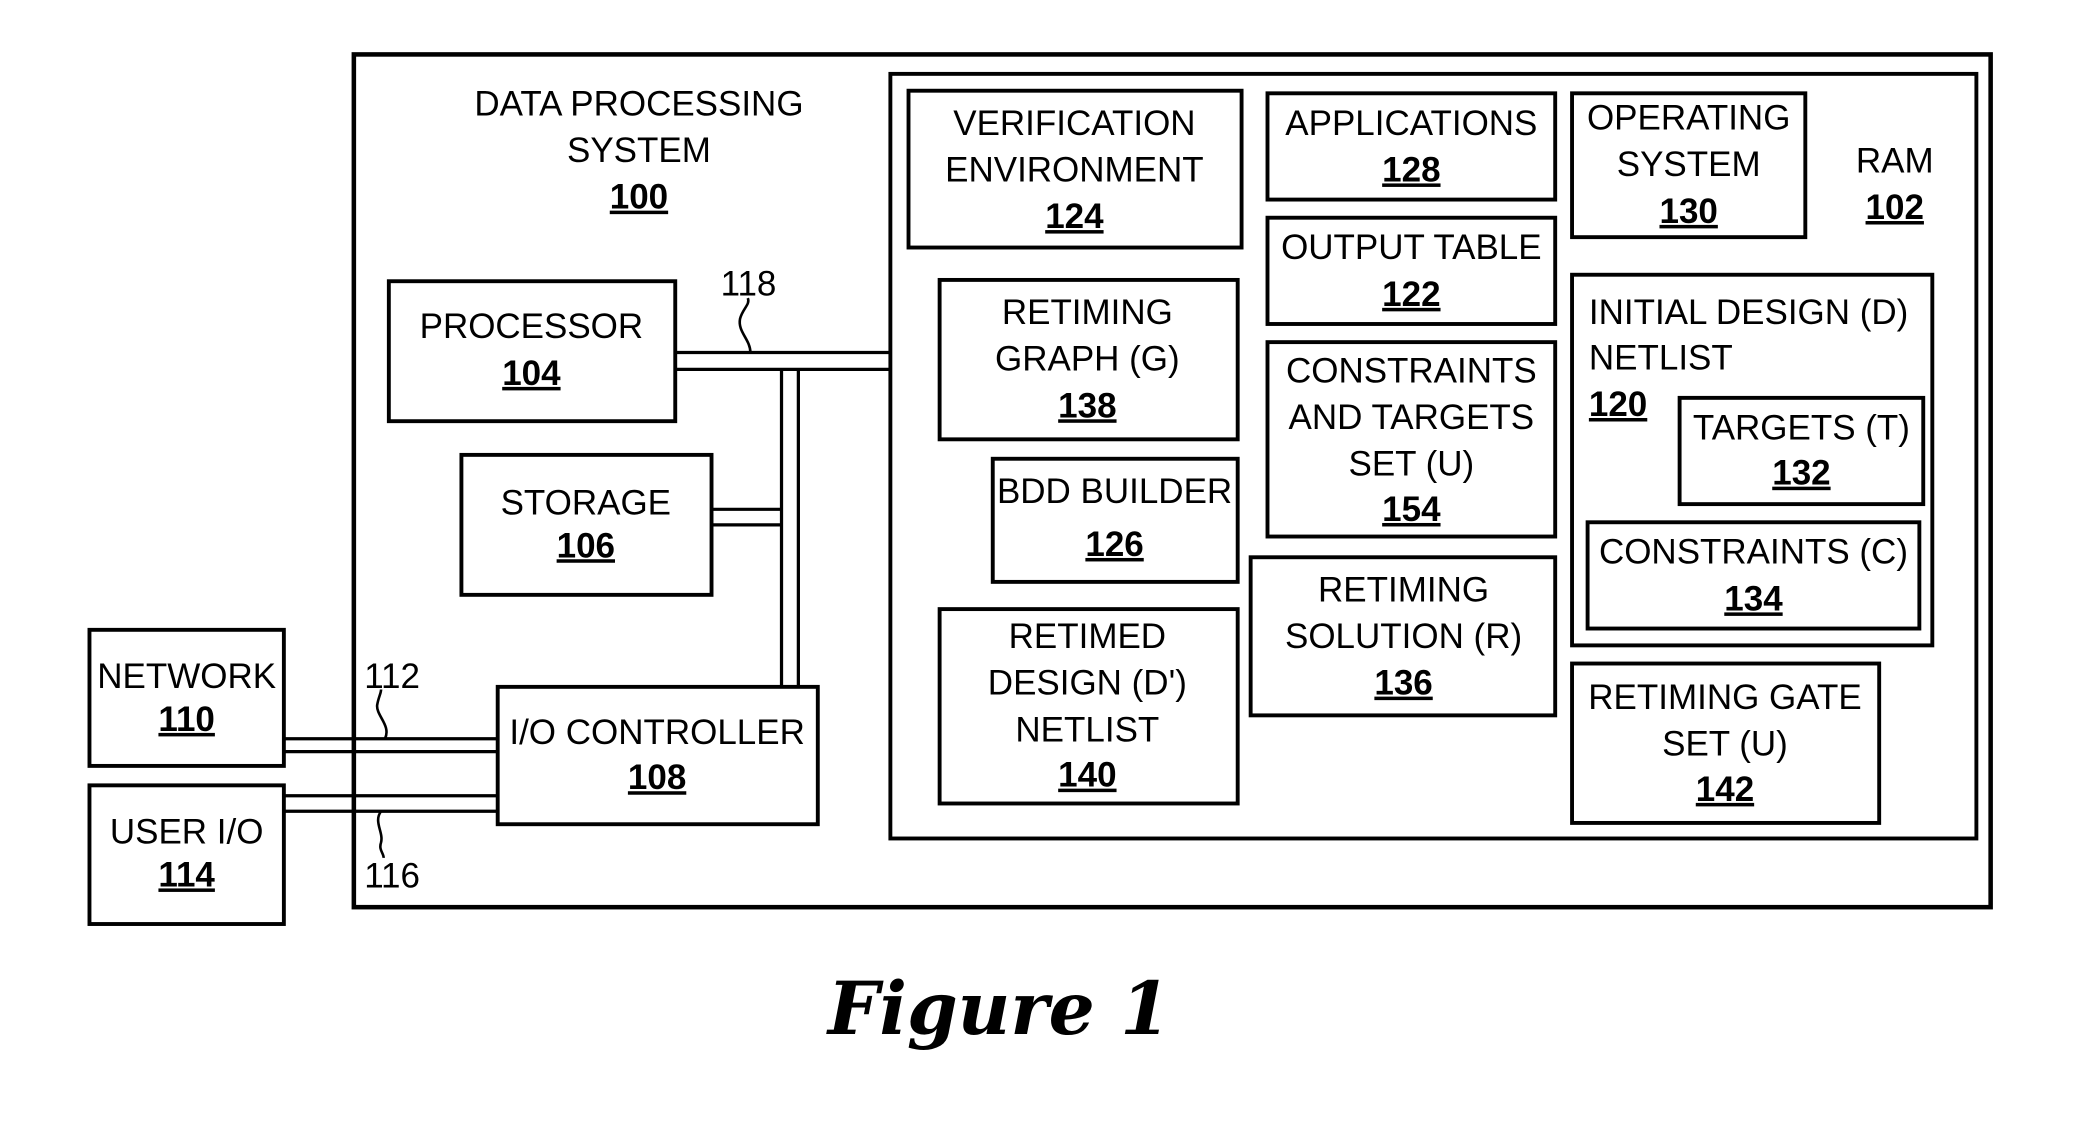 The height and width of the screenshot is (1121, 2084). What do you see at coordinates (657, 755) in the screenshot?
I see `io-controller-box` at bounding box center [657, 755].